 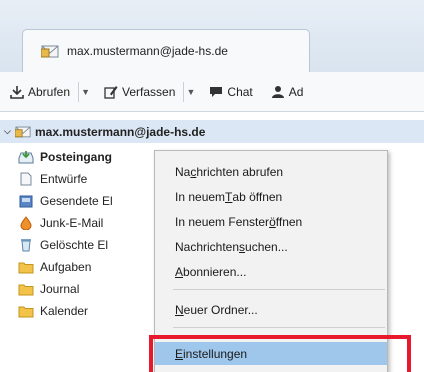 I want to click on folder-item-geloeschte: Gelöschte El, so click(x=89, y=244).